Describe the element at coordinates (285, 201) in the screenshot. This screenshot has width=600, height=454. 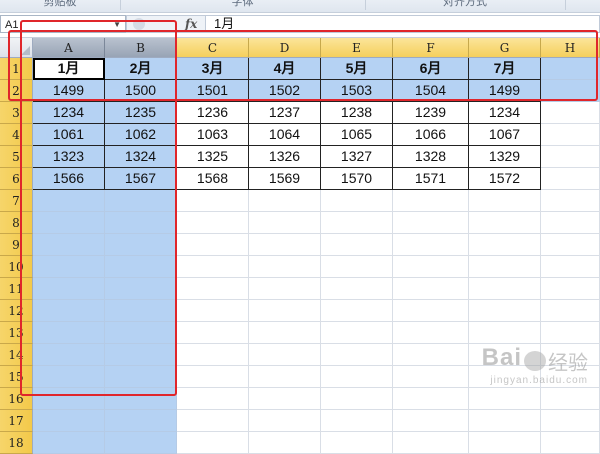
I see `cell-d7` at that location.